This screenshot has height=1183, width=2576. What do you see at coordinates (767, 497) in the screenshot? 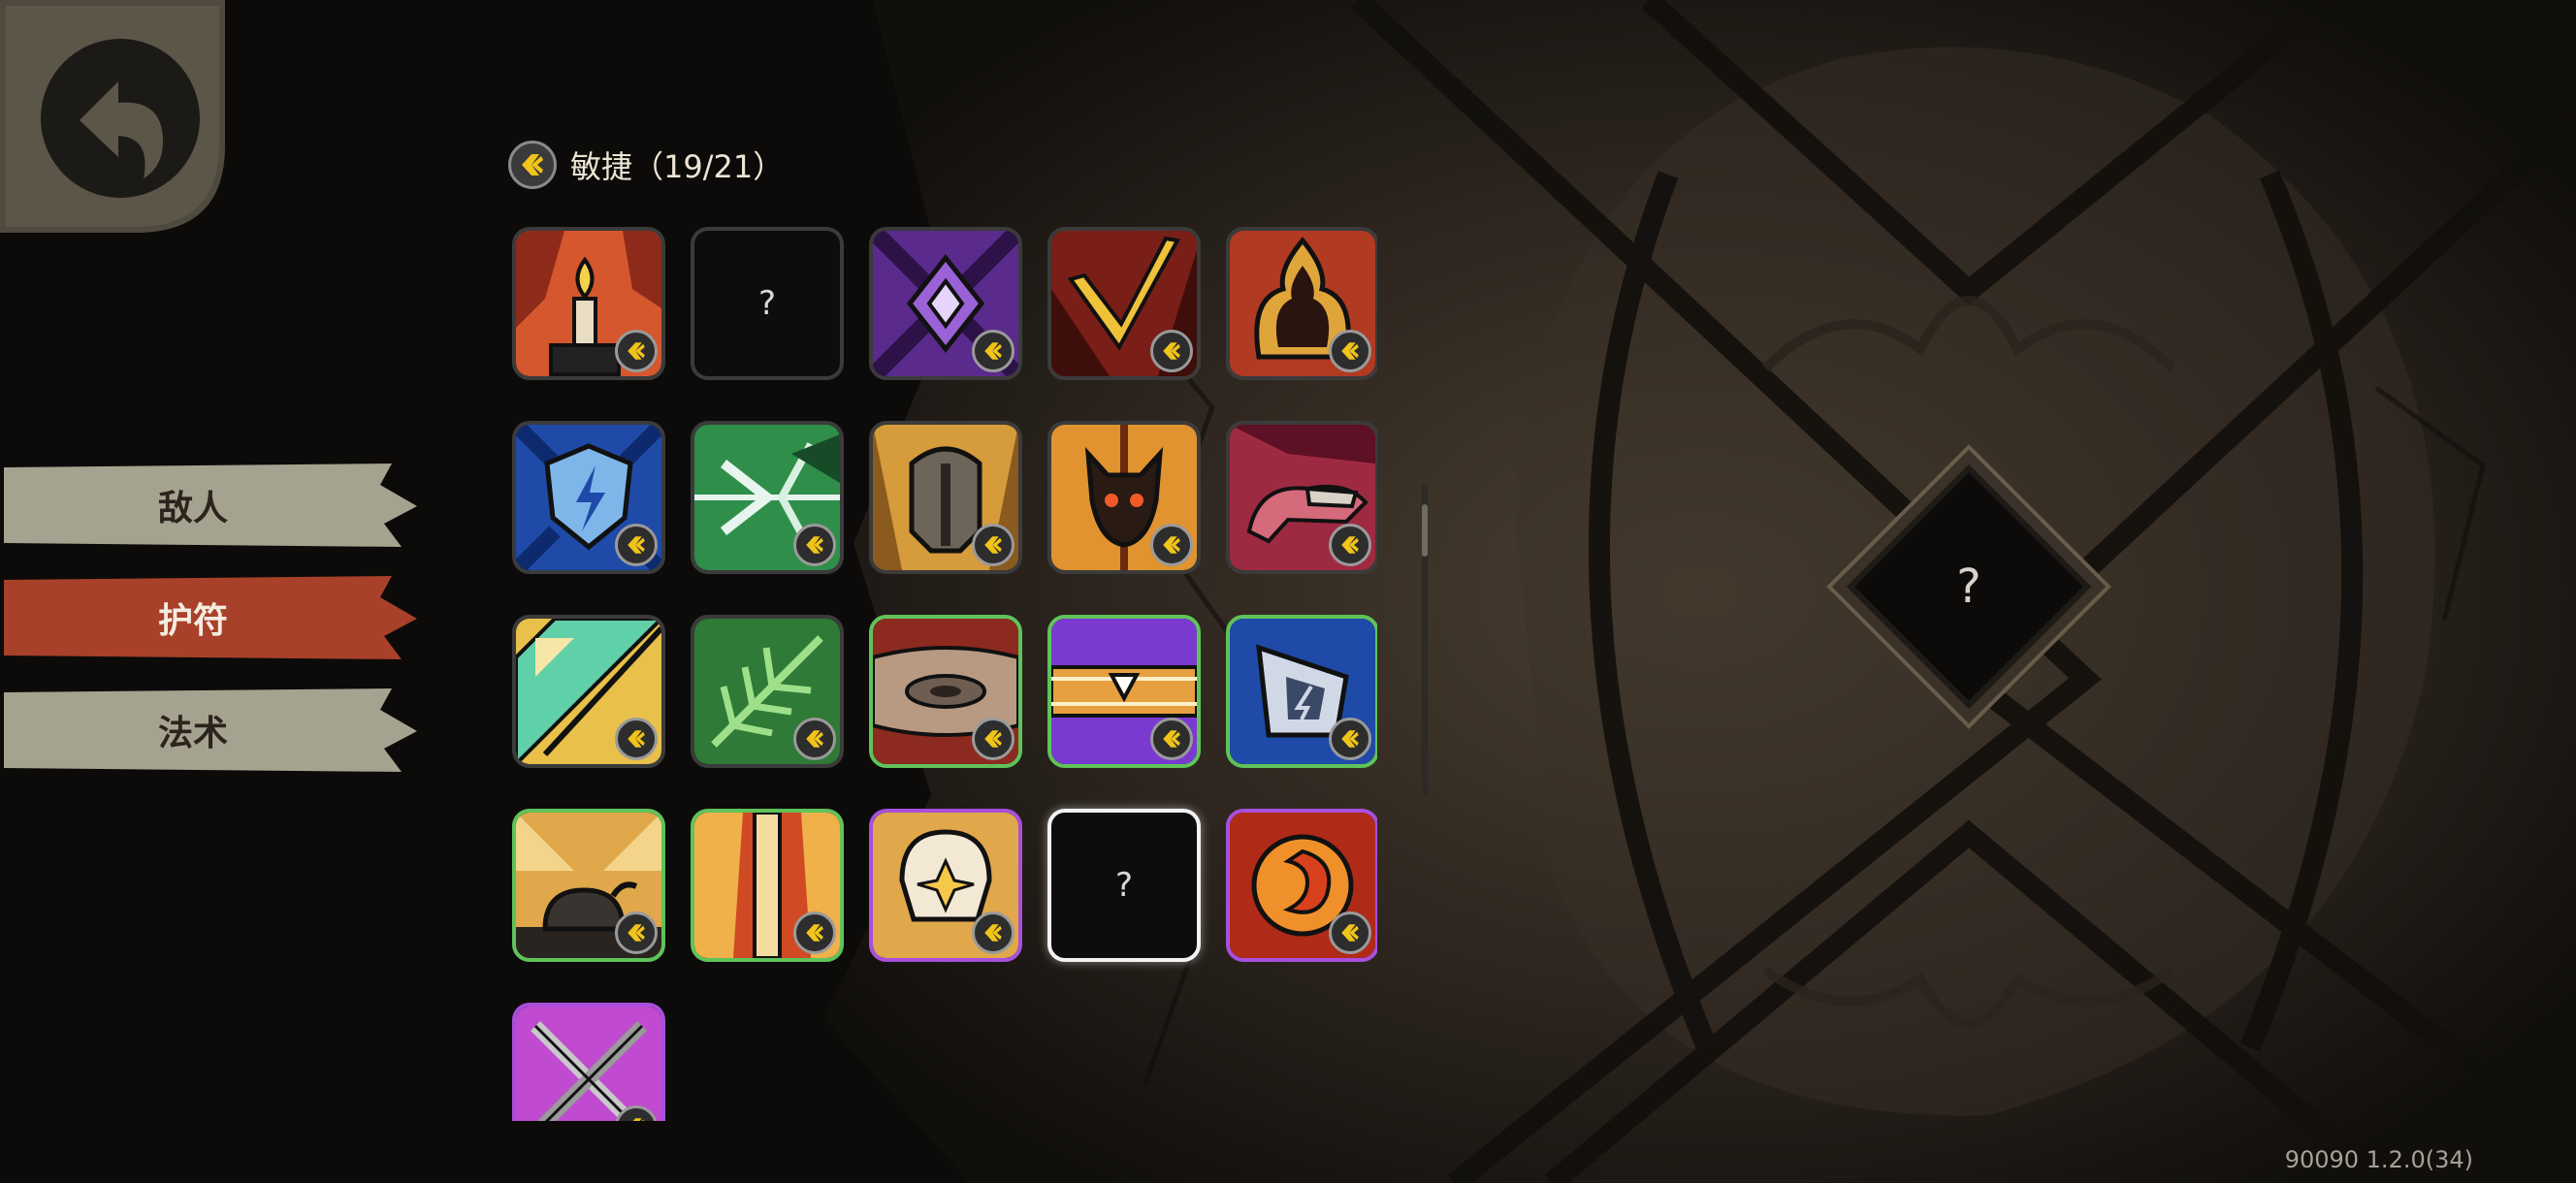
I see `charm-green-arrows` at bounding box center [767, 497].